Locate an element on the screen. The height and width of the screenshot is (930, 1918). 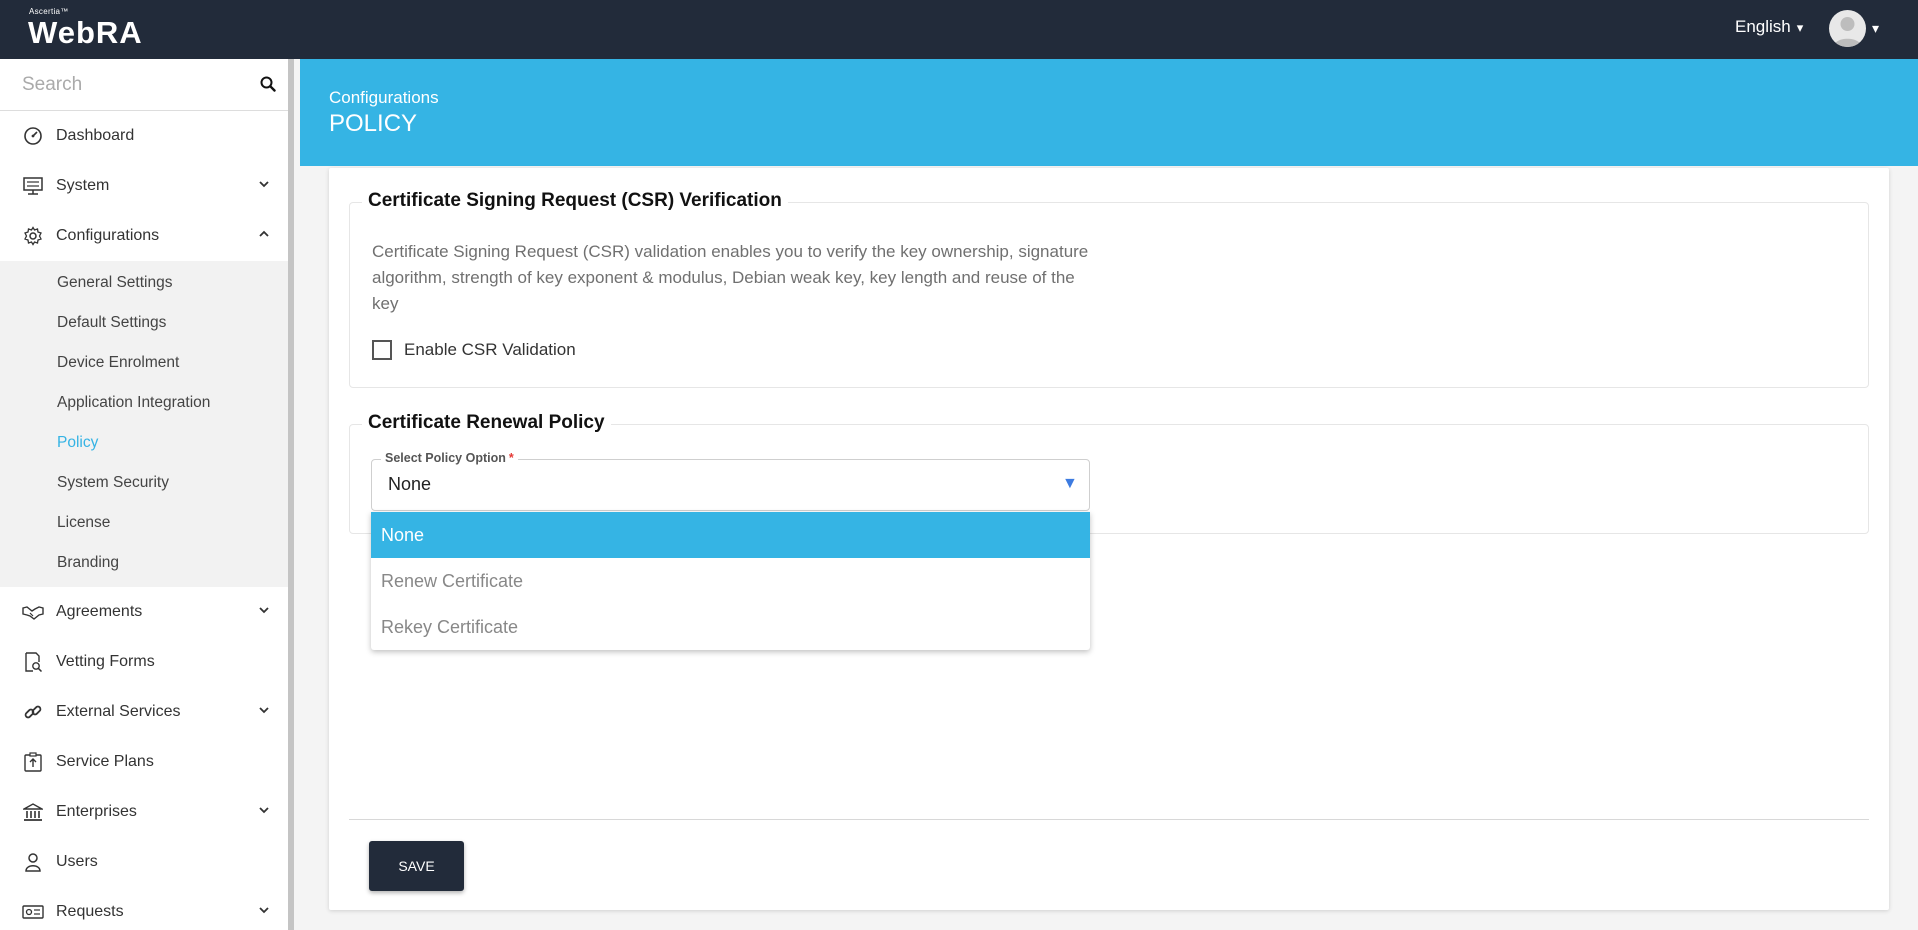
renewal-section-title: Certificate Renewal Policy is located at coordinates (486, 423).